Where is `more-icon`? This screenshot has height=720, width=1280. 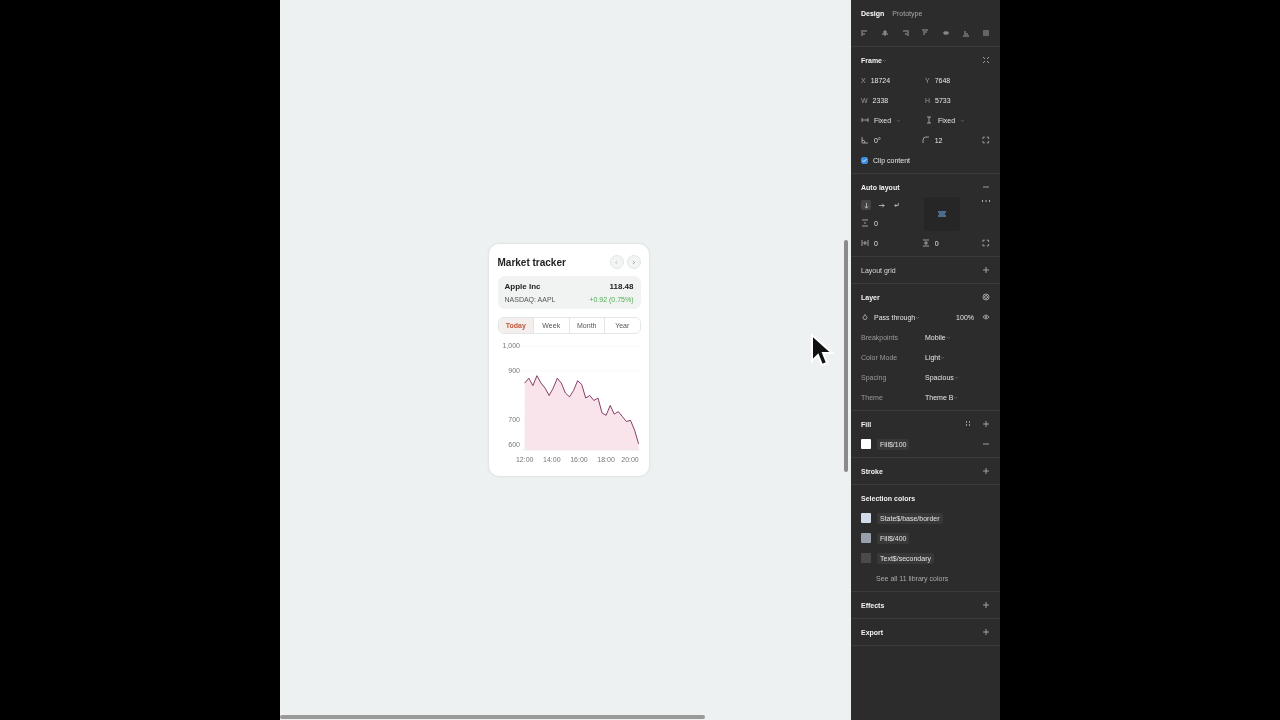
more-icon is located at coordinates (985, 201).